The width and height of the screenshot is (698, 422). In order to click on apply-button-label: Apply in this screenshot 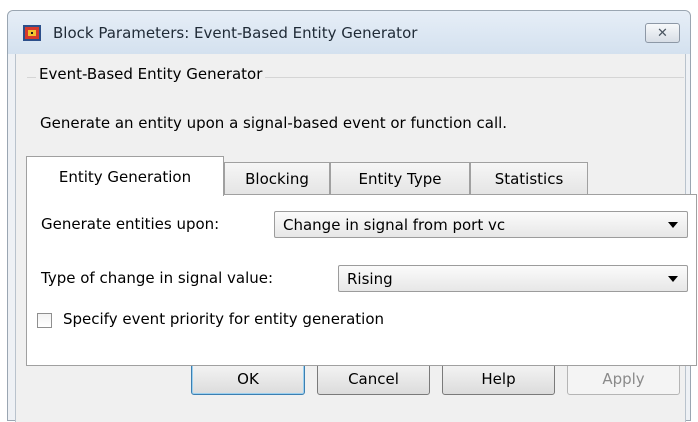, I will do `click(623, 379)`.